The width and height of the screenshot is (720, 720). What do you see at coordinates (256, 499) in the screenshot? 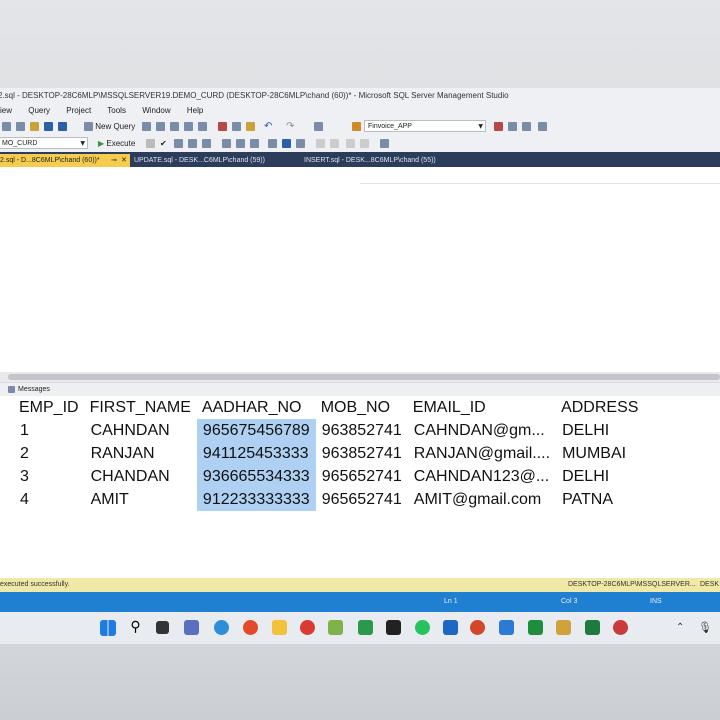
I see `cell-aadhar-no: 912233333333` at bounding box center [256, 499].